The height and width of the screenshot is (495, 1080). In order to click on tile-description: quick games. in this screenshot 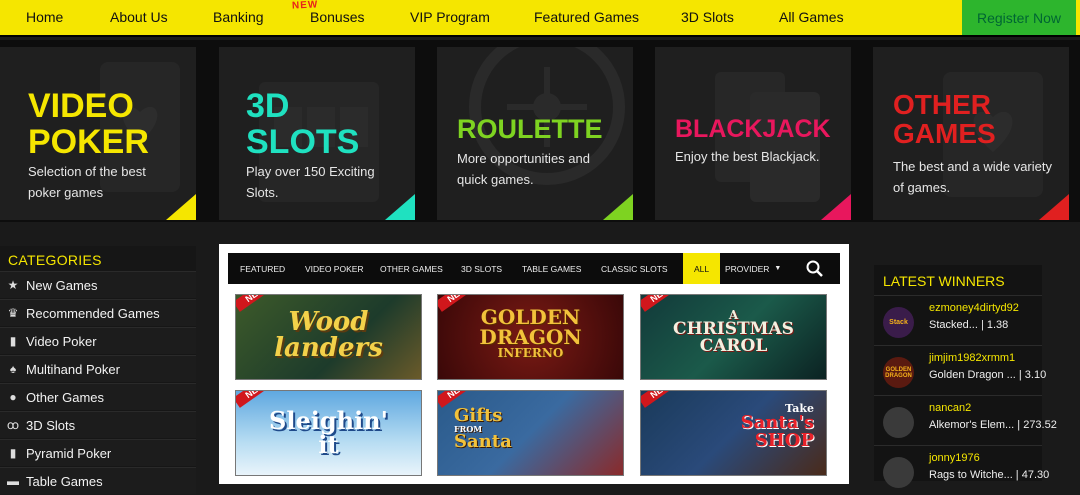, I will do `click(495, 180)`.